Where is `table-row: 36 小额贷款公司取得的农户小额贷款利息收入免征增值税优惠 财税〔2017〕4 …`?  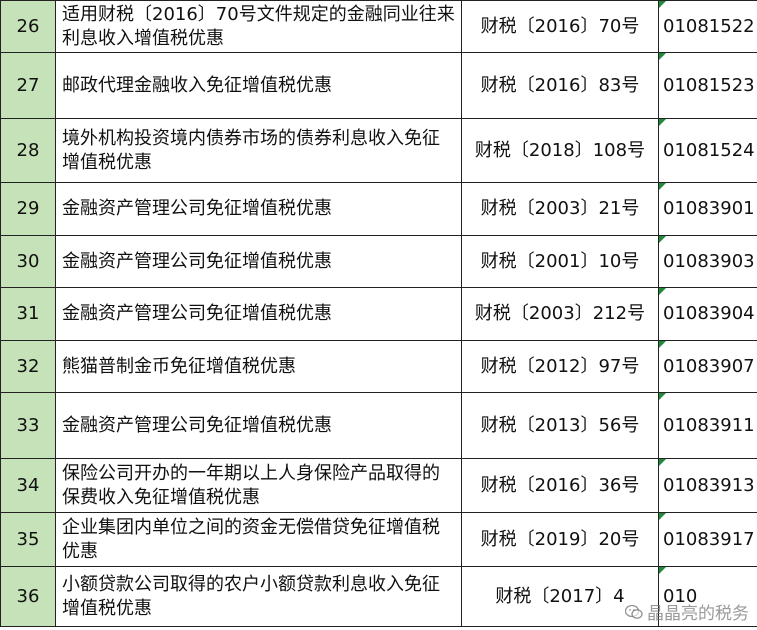 table-row: 36 小额贷款公司取得的农户小额贷款利息收入免征增值税优惠 财税〔2017〕4 … is located at coordinates (378, 596).